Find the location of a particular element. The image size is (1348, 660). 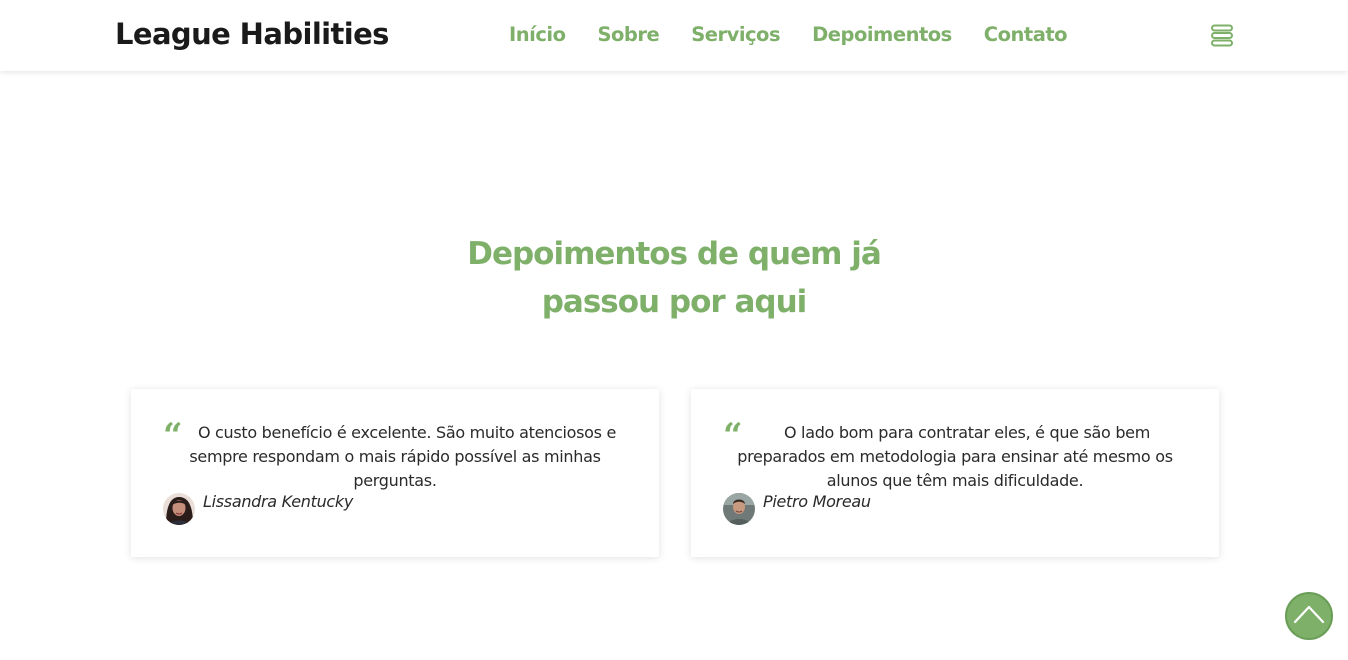

author-name: Lissandra Kentucky is located at coordinates (278, 501).